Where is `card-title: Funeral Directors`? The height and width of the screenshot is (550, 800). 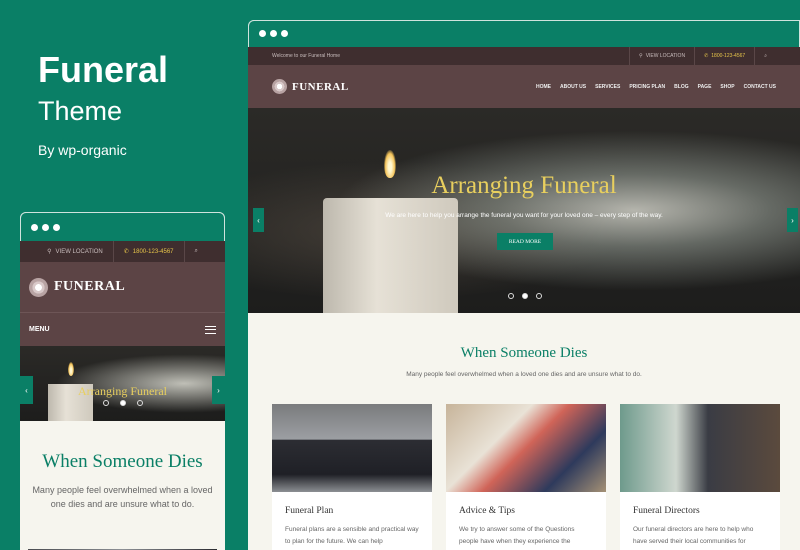
card-title: Funeral Directors is located at coordinates (666, 511).